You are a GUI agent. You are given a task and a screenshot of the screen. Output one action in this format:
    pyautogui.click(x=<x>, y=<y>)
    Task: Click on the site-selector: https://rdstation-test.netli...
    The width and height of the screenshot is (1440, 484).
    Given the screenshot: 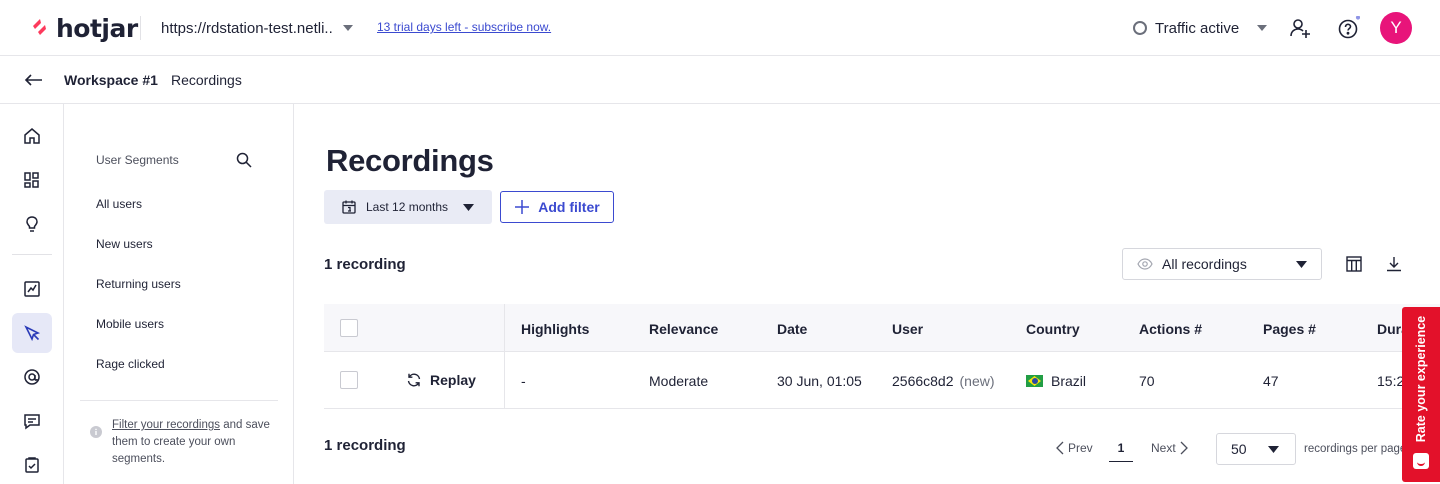 What is the action you would take?
    pyautogui.click(x=257, y=28)
    